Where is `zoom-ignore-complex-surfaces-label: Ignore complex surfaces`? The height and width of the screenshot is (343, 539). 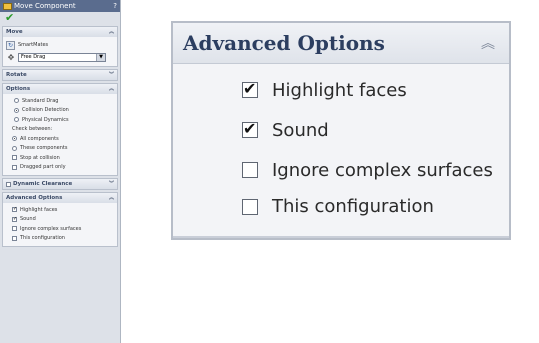 zoom-ignore-complex-surfaces-label: Ignore complex surfaces is located at coordinates (382, 170).